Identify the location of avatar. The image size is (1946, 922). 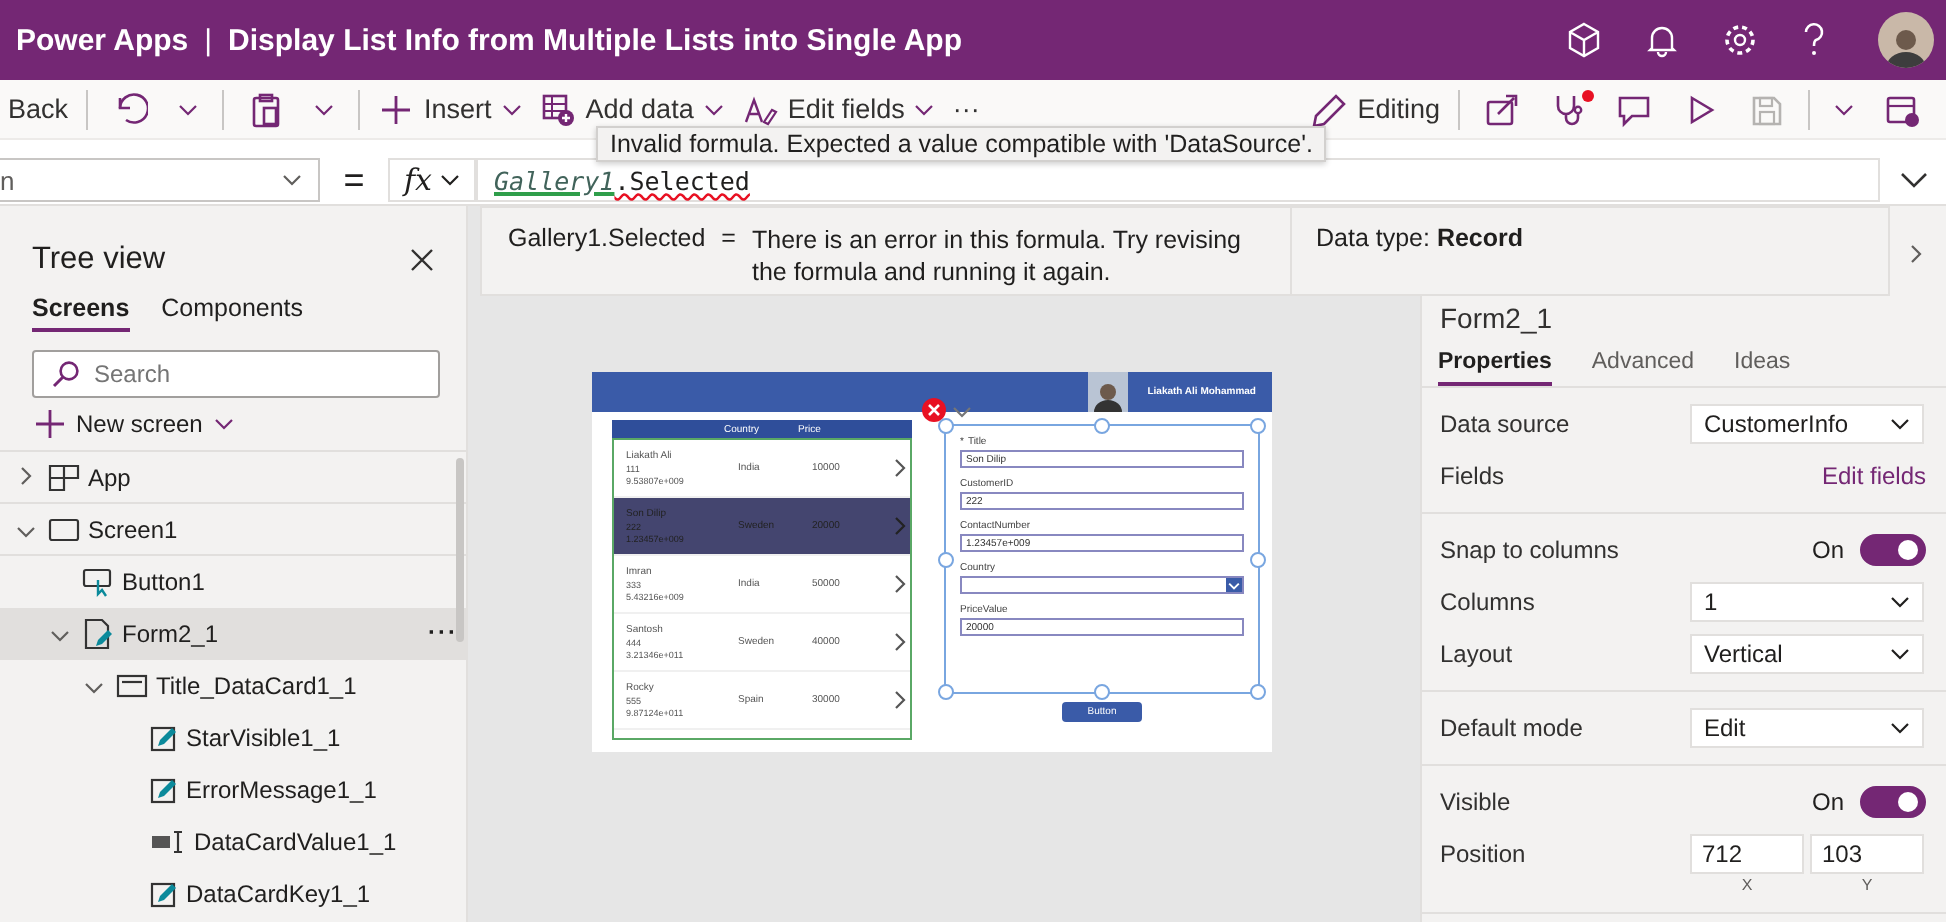
(1906, 40).